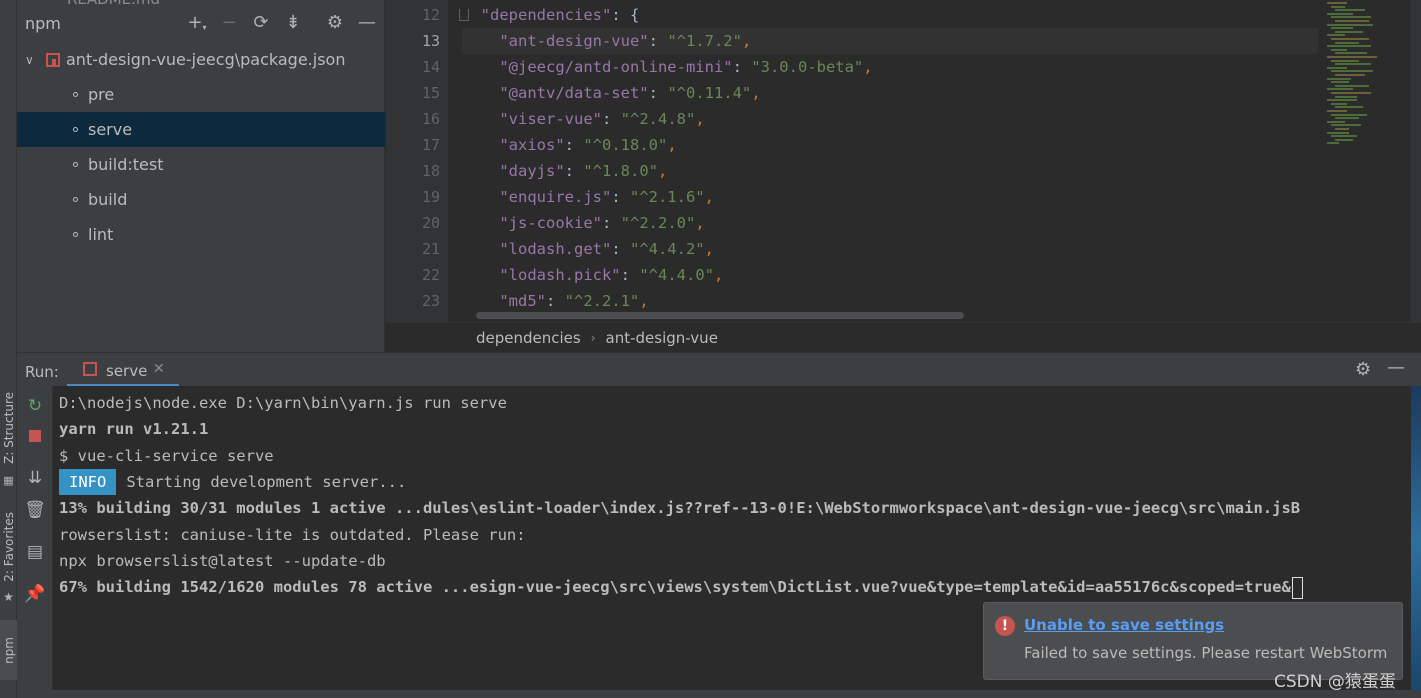 The image size is (1421, 698). I want to click on script-item-pre: pre, so click(201, 94).